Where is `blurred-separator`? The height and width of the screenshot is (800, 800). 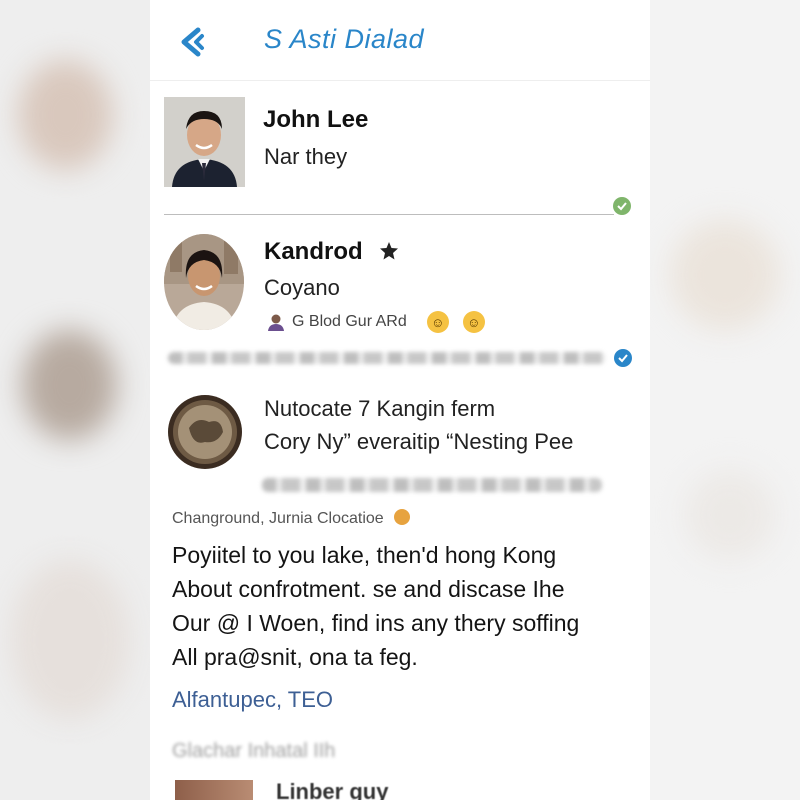
blurred-separator is located at coordinates (387, 358).